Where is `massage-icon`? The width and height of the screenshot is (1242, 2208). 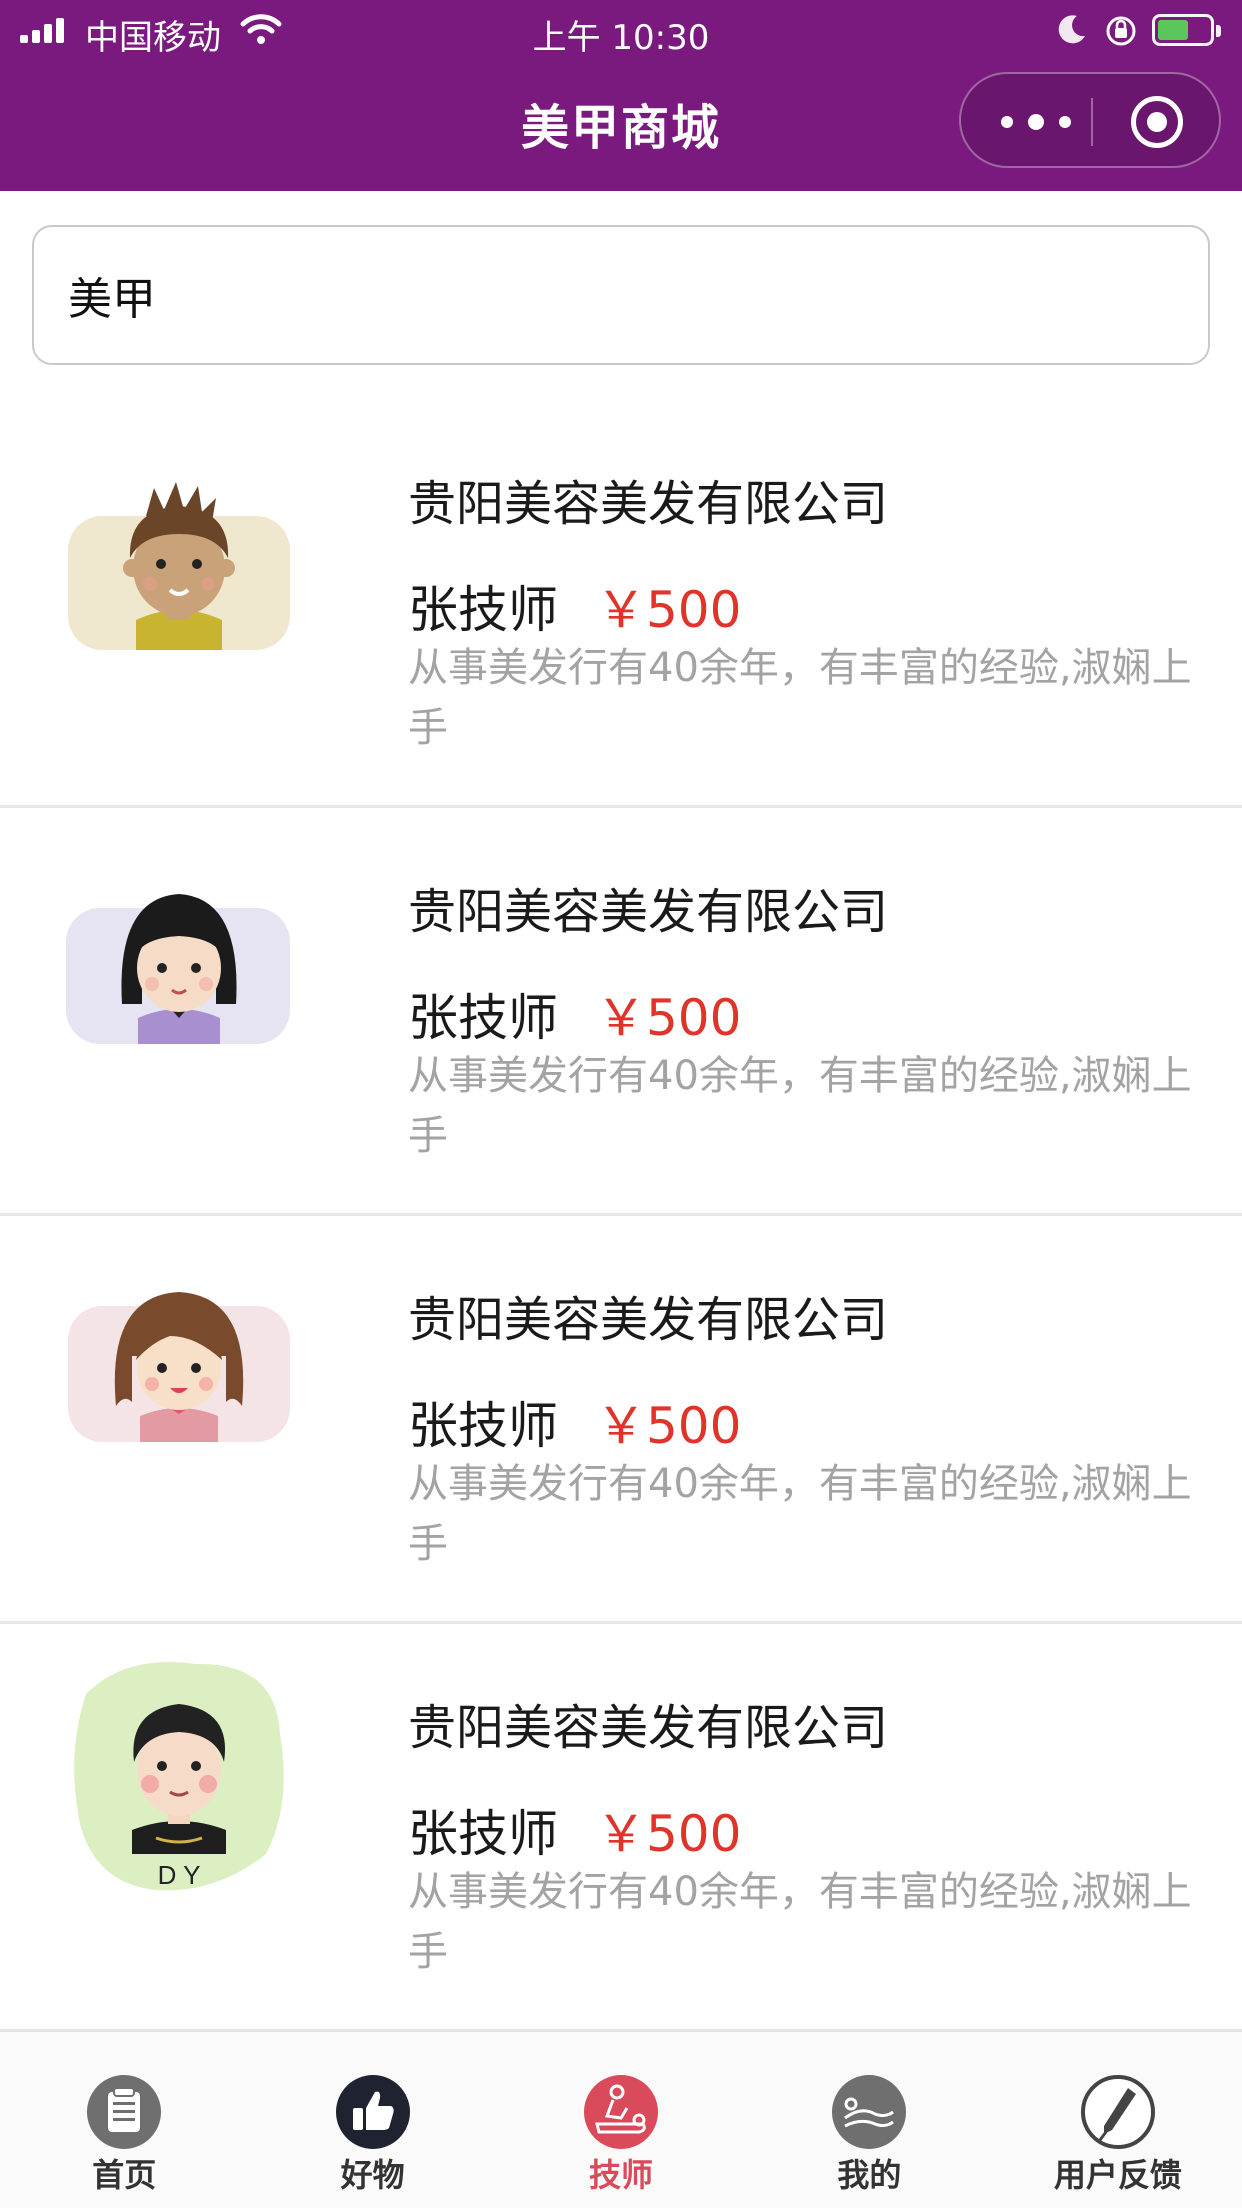
massage-icon is located at coordinates (621, 2112).